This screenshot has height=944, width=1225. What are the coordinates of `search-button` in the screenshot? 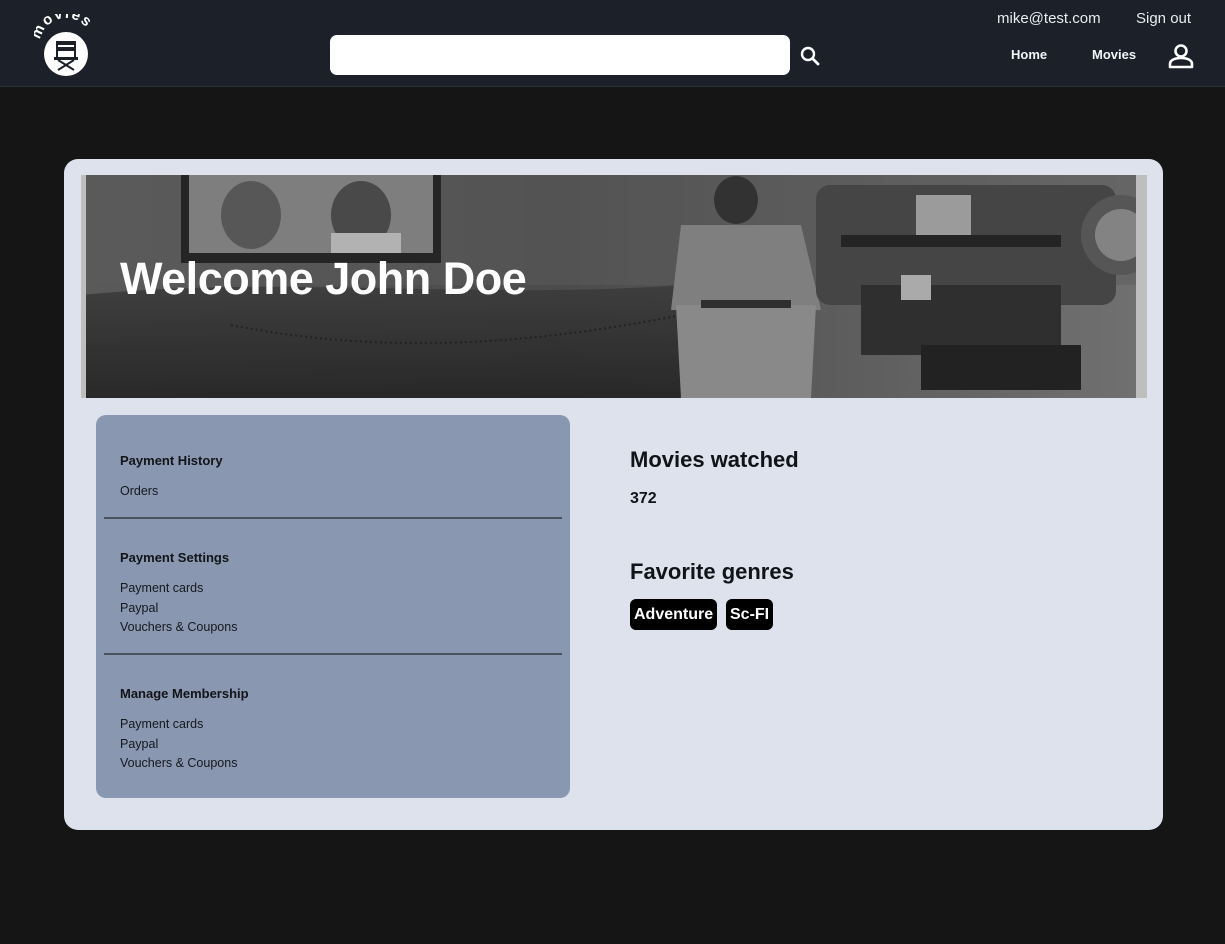 It's located at (810, 56).